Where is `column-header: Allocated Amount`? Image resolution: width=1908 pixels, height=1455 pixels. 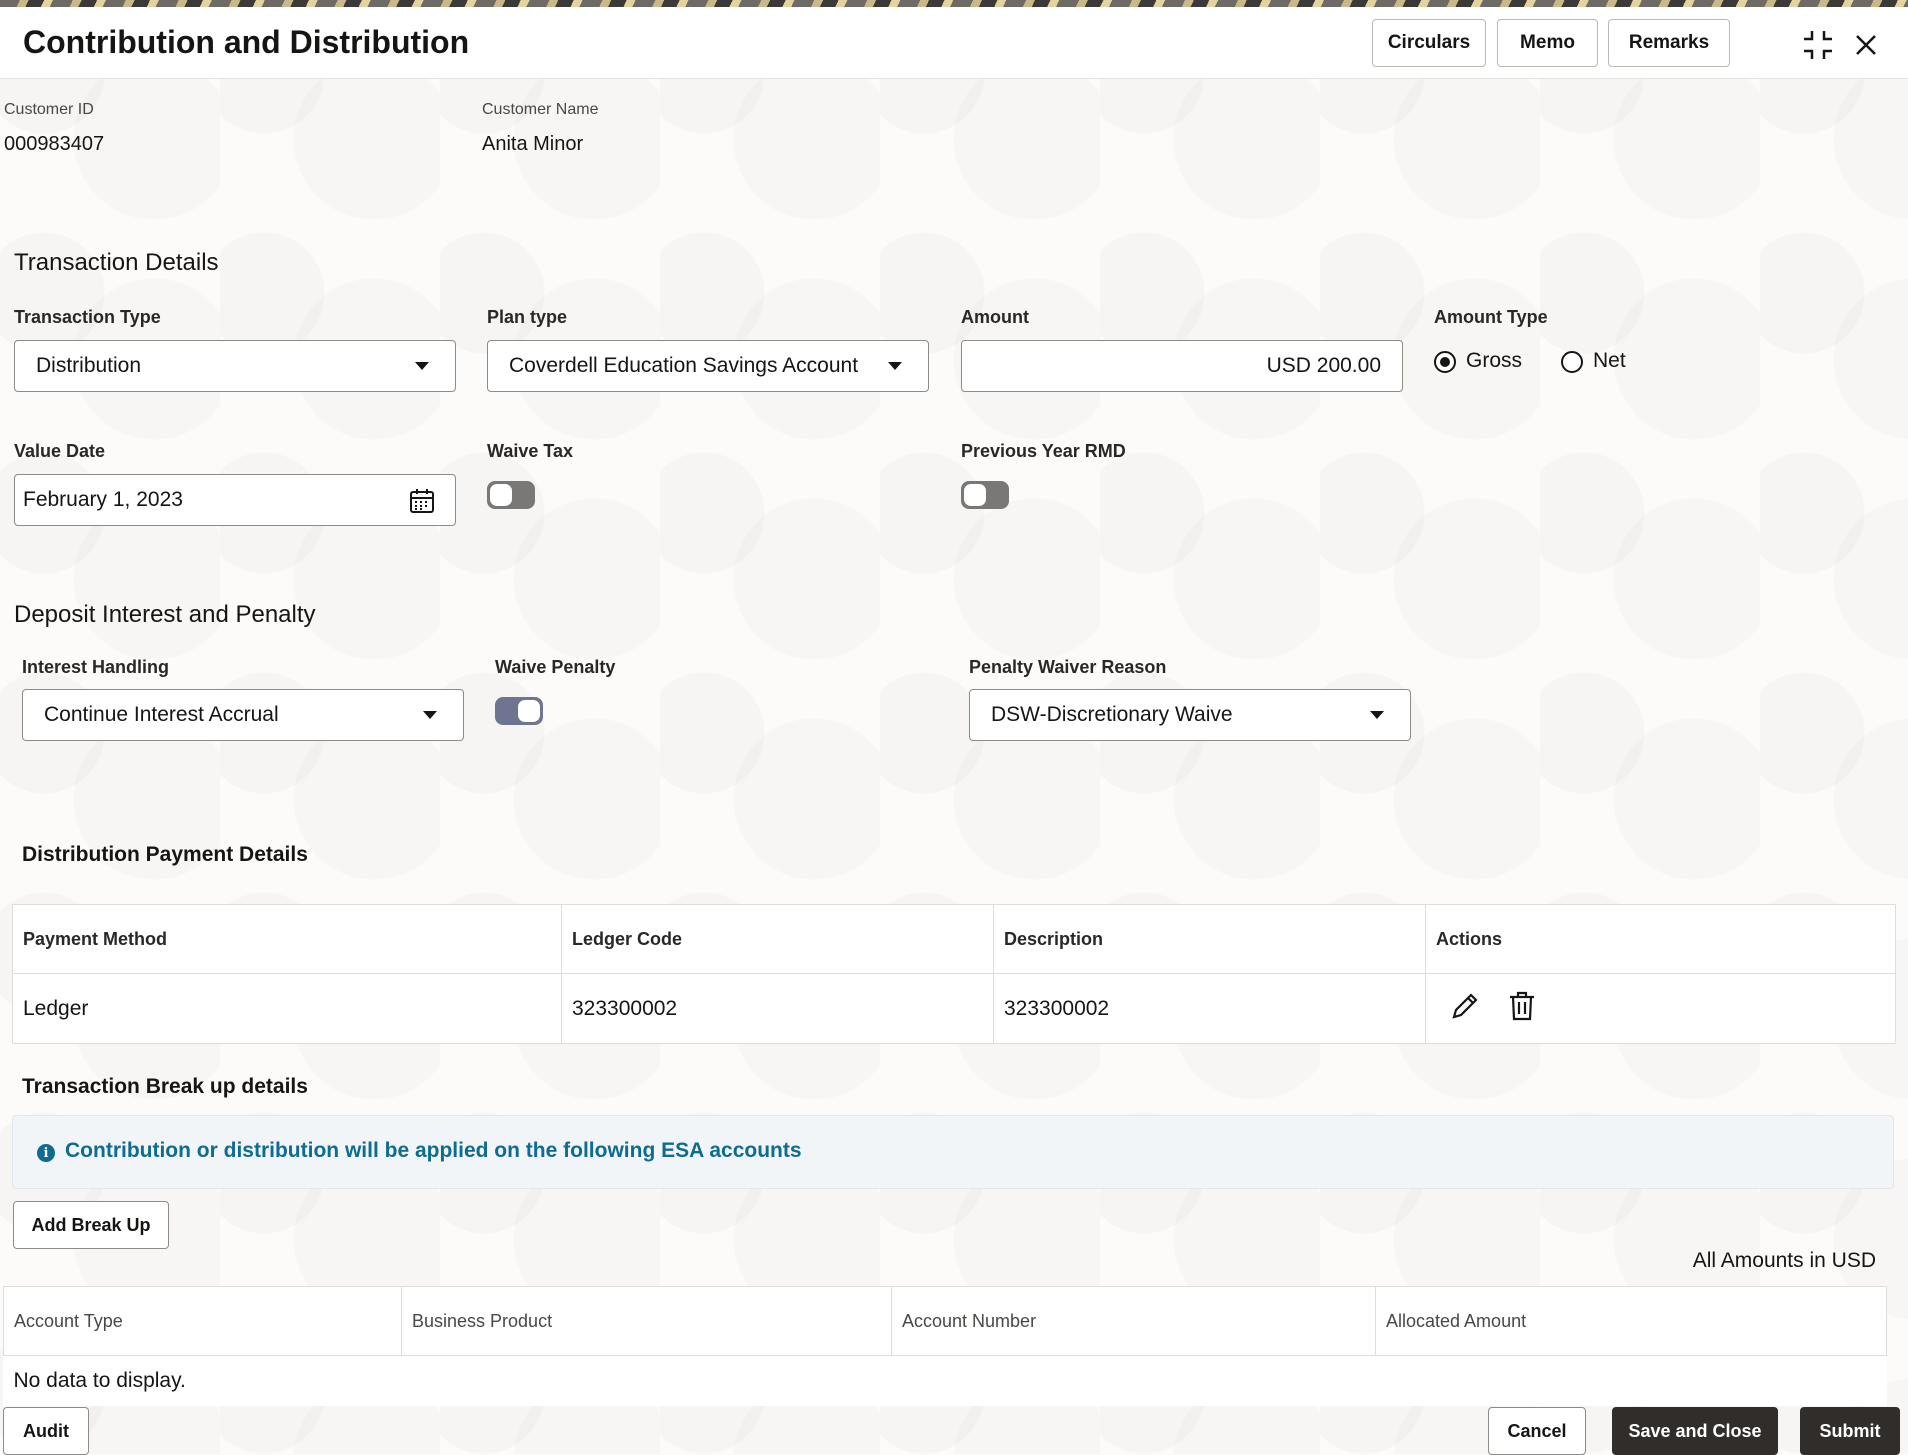
column-header: Allocated Amount is located at coordinates (1631, 1321).